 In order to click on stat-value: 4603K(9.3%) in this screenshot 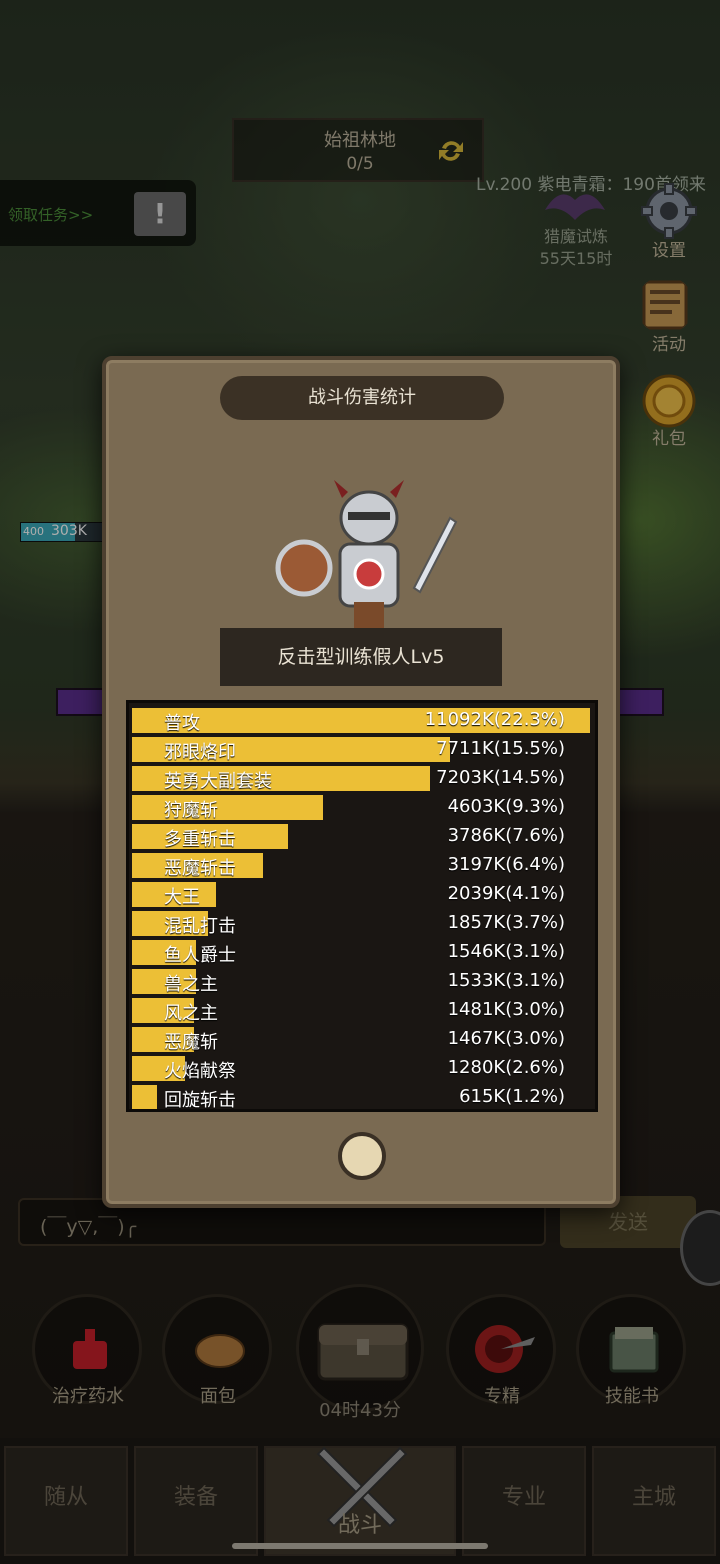, I will do `click(506, 806)`.